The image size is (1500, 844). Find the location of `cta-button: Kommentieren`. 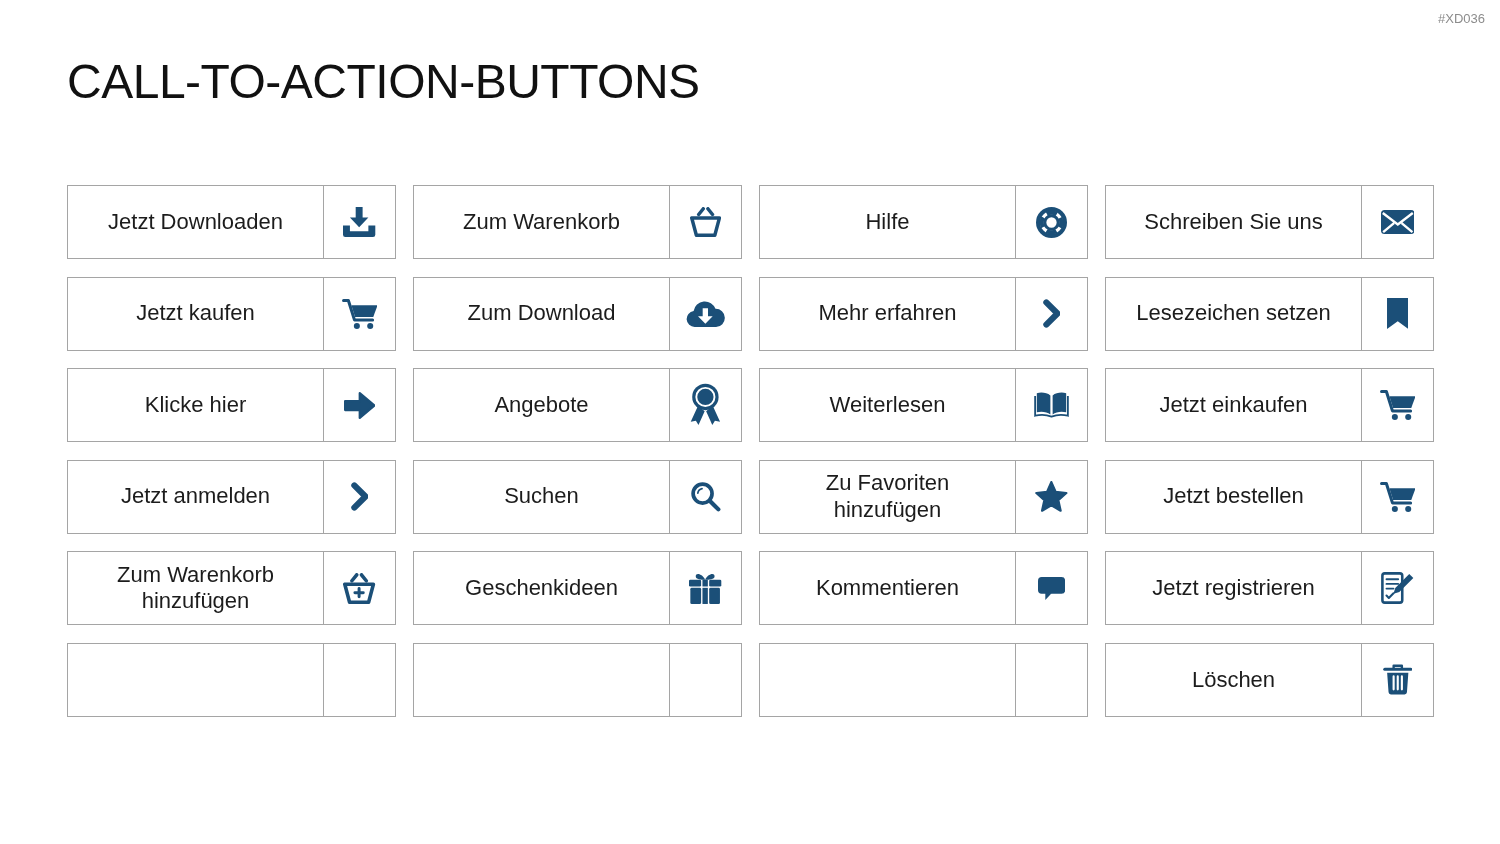

cta-button: Kommentieren is located at coordinates (923, 588).